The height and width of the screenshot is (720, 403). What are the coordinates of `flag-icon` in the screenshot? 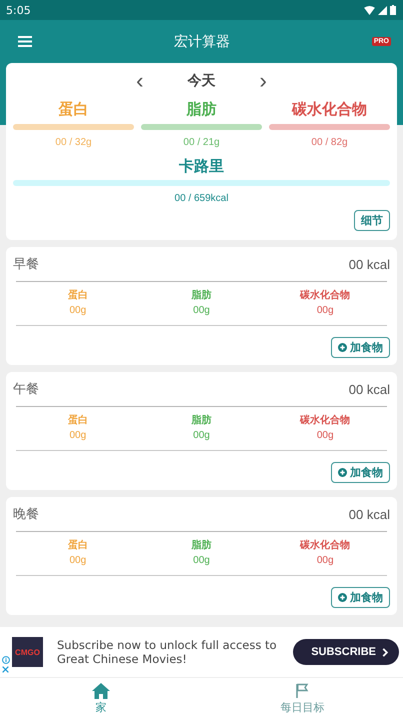 It's located at (302, 691).